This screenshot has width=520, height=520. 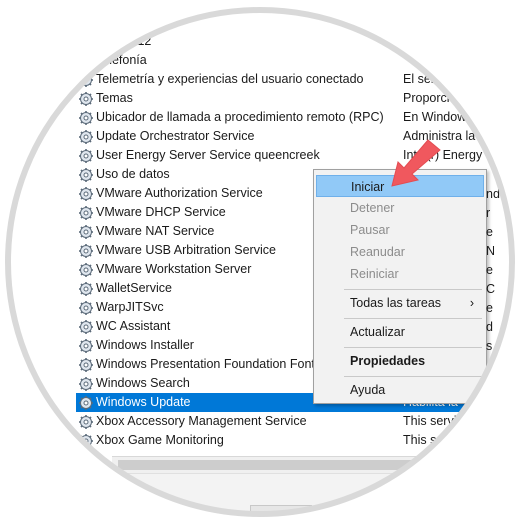 What do you see at coordinates (400, 390) in the screenshot?
I see `menu-item-ayuda: Ayuda` at bounding box center [400, 390].